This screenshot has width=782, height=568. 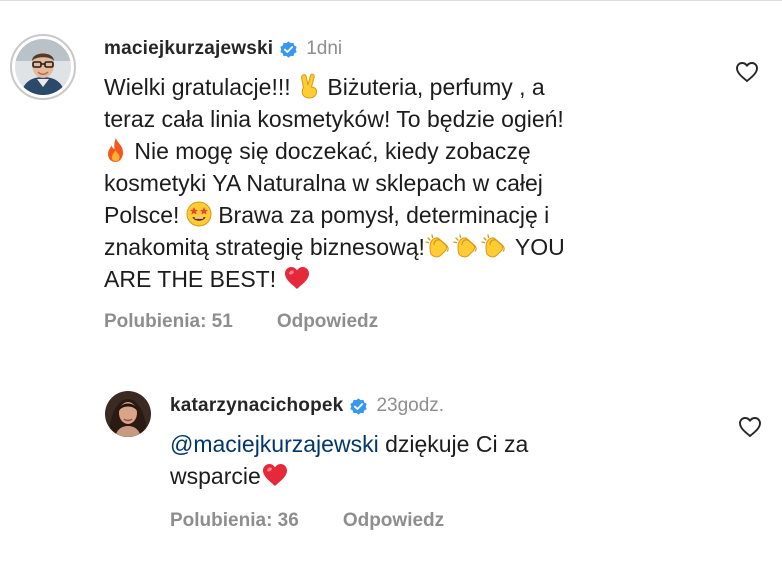 What do you see at coordinates (193, 279) in the screenshot?
I see `text-fragment: ARE THE BEST!` at bounding box center [193, 279].